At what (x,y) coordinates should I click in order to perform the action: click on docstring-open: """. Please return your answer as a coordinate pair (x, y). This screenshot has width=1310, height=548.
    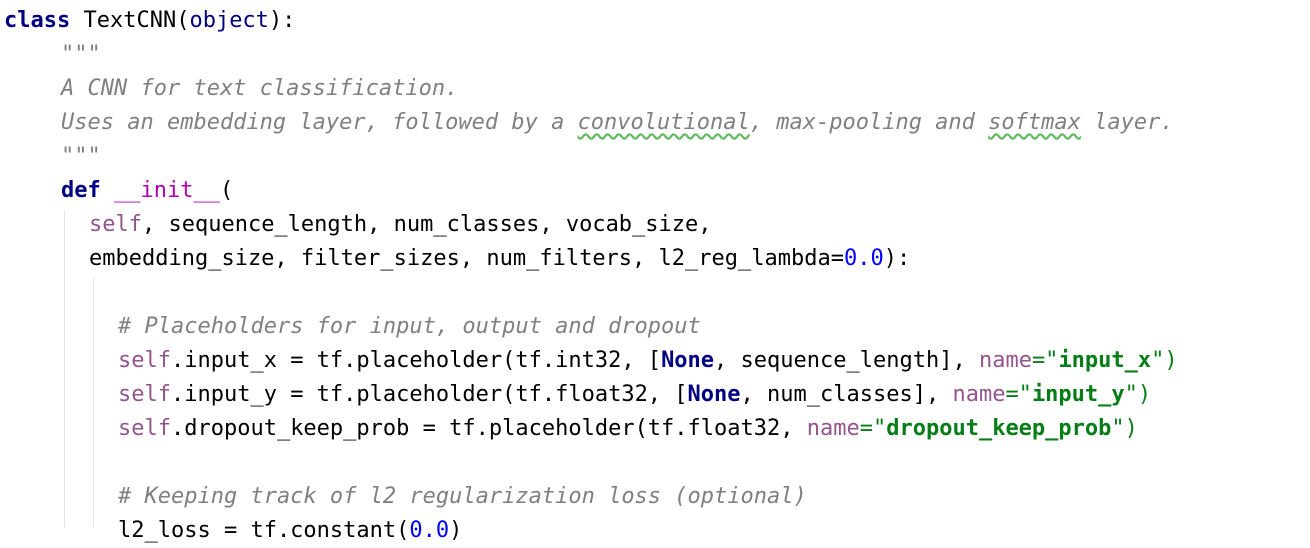
    Looking at the image, I should click on (81, 55).